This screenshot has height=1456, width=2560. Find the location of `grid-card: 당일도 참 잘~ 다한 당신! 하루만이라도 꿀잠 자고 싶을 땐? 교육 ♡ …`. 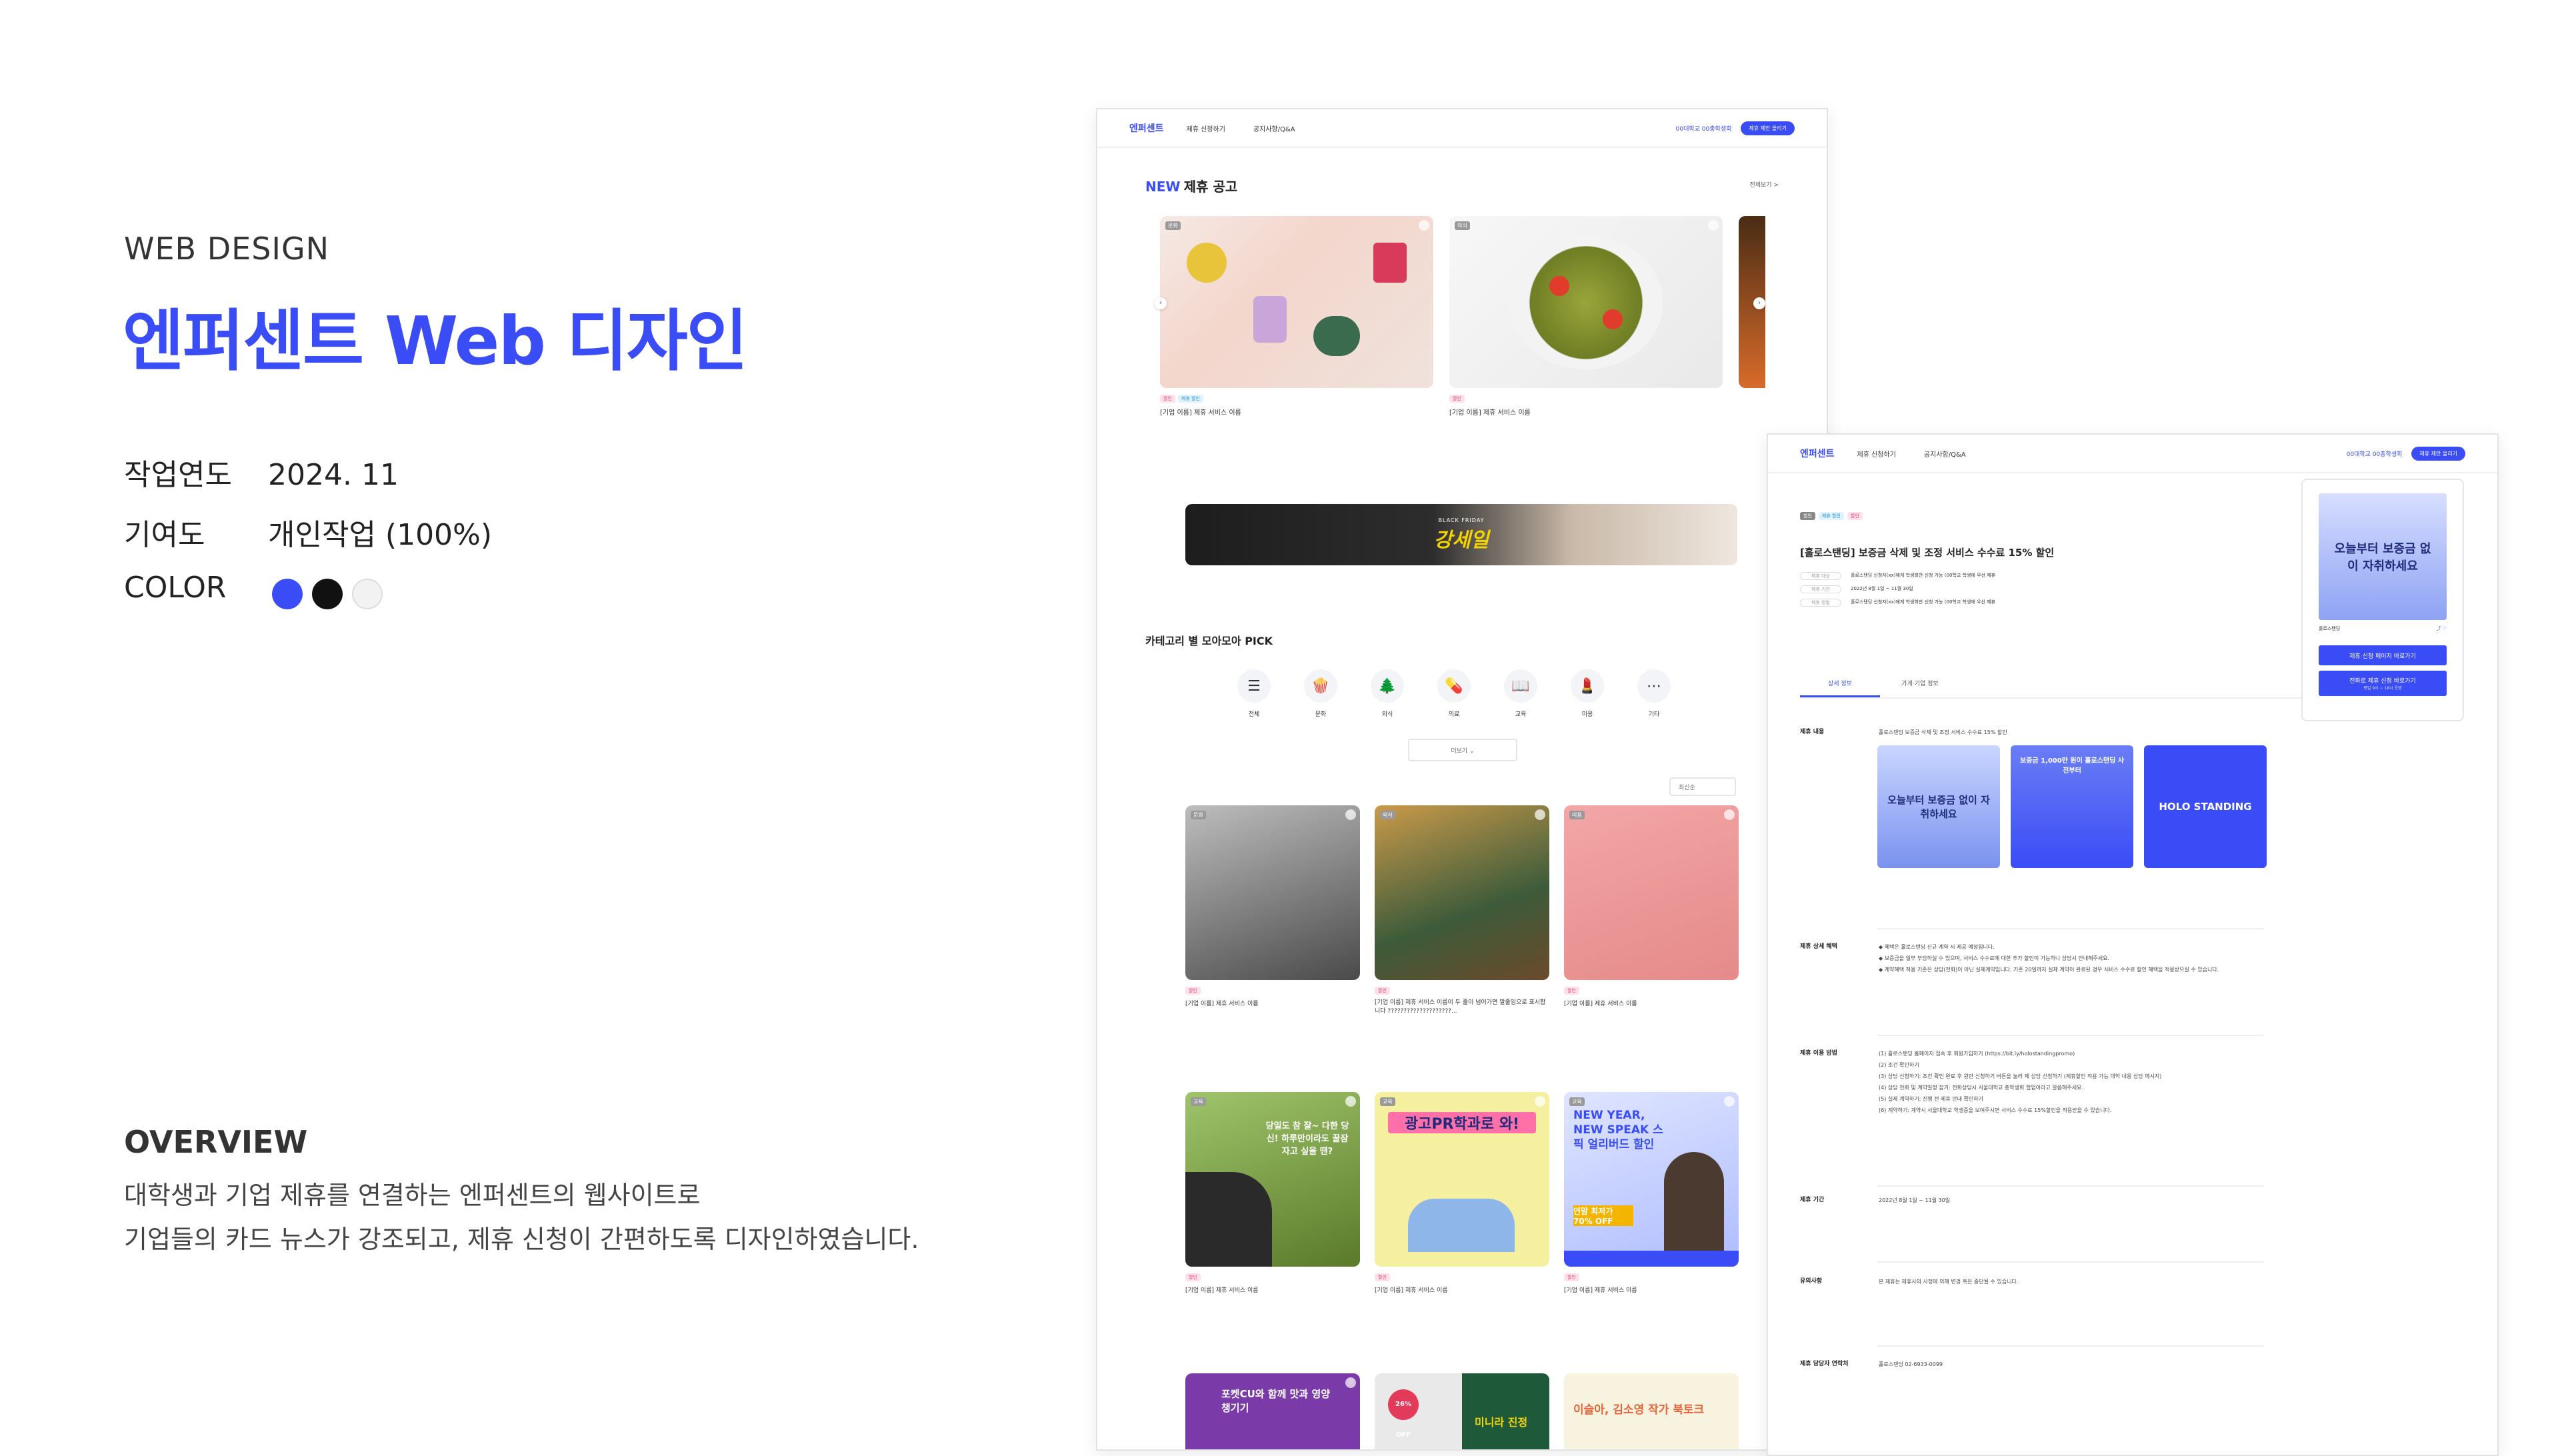

grid-card: 당일도 참 잘~ 다한 당신! 하루만이라도 꿀잠 자고 싶을 땐? 교육 ♡ … is located at coordinates (1272, 1193).